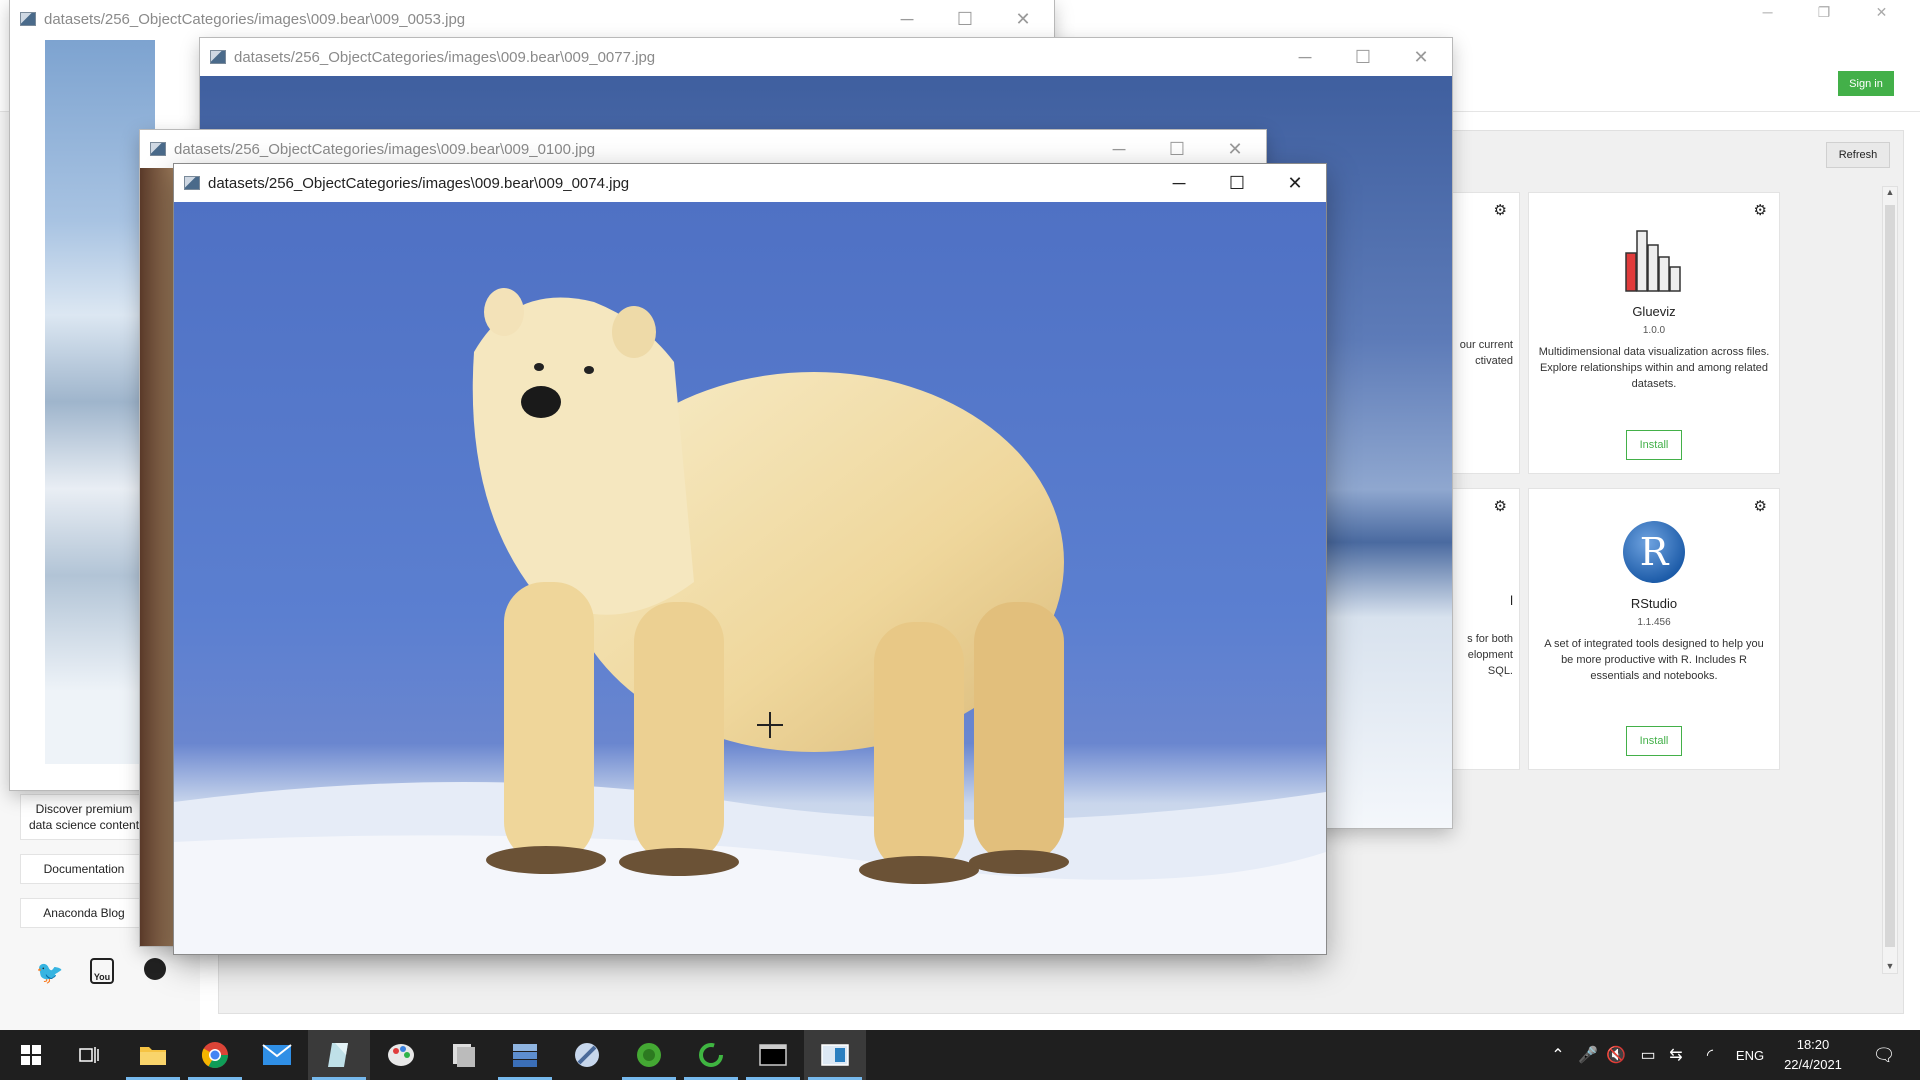 The width and height of the screenshot is (1920, 1080). I want to click on scroll-down-icon: ▼, so click(1890, 966).